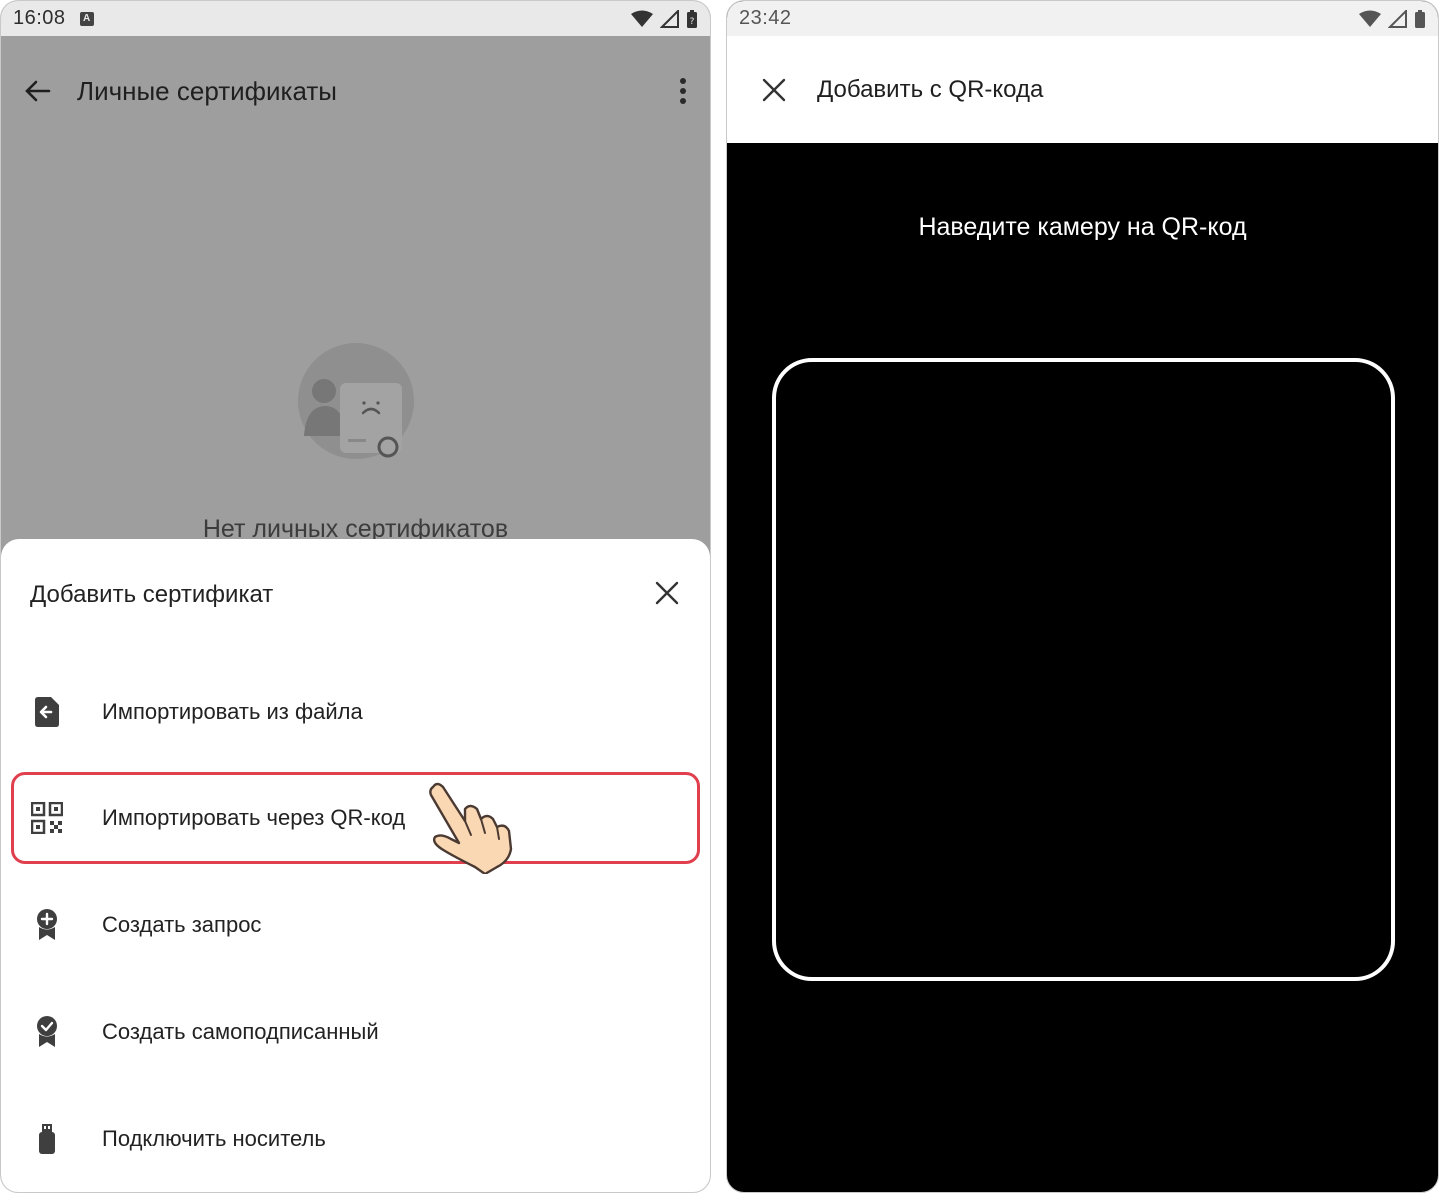 Image resolution: width=1439 pixels, height=1193 pixels. I want to click on back-arrow-icon, so click(37, 91).